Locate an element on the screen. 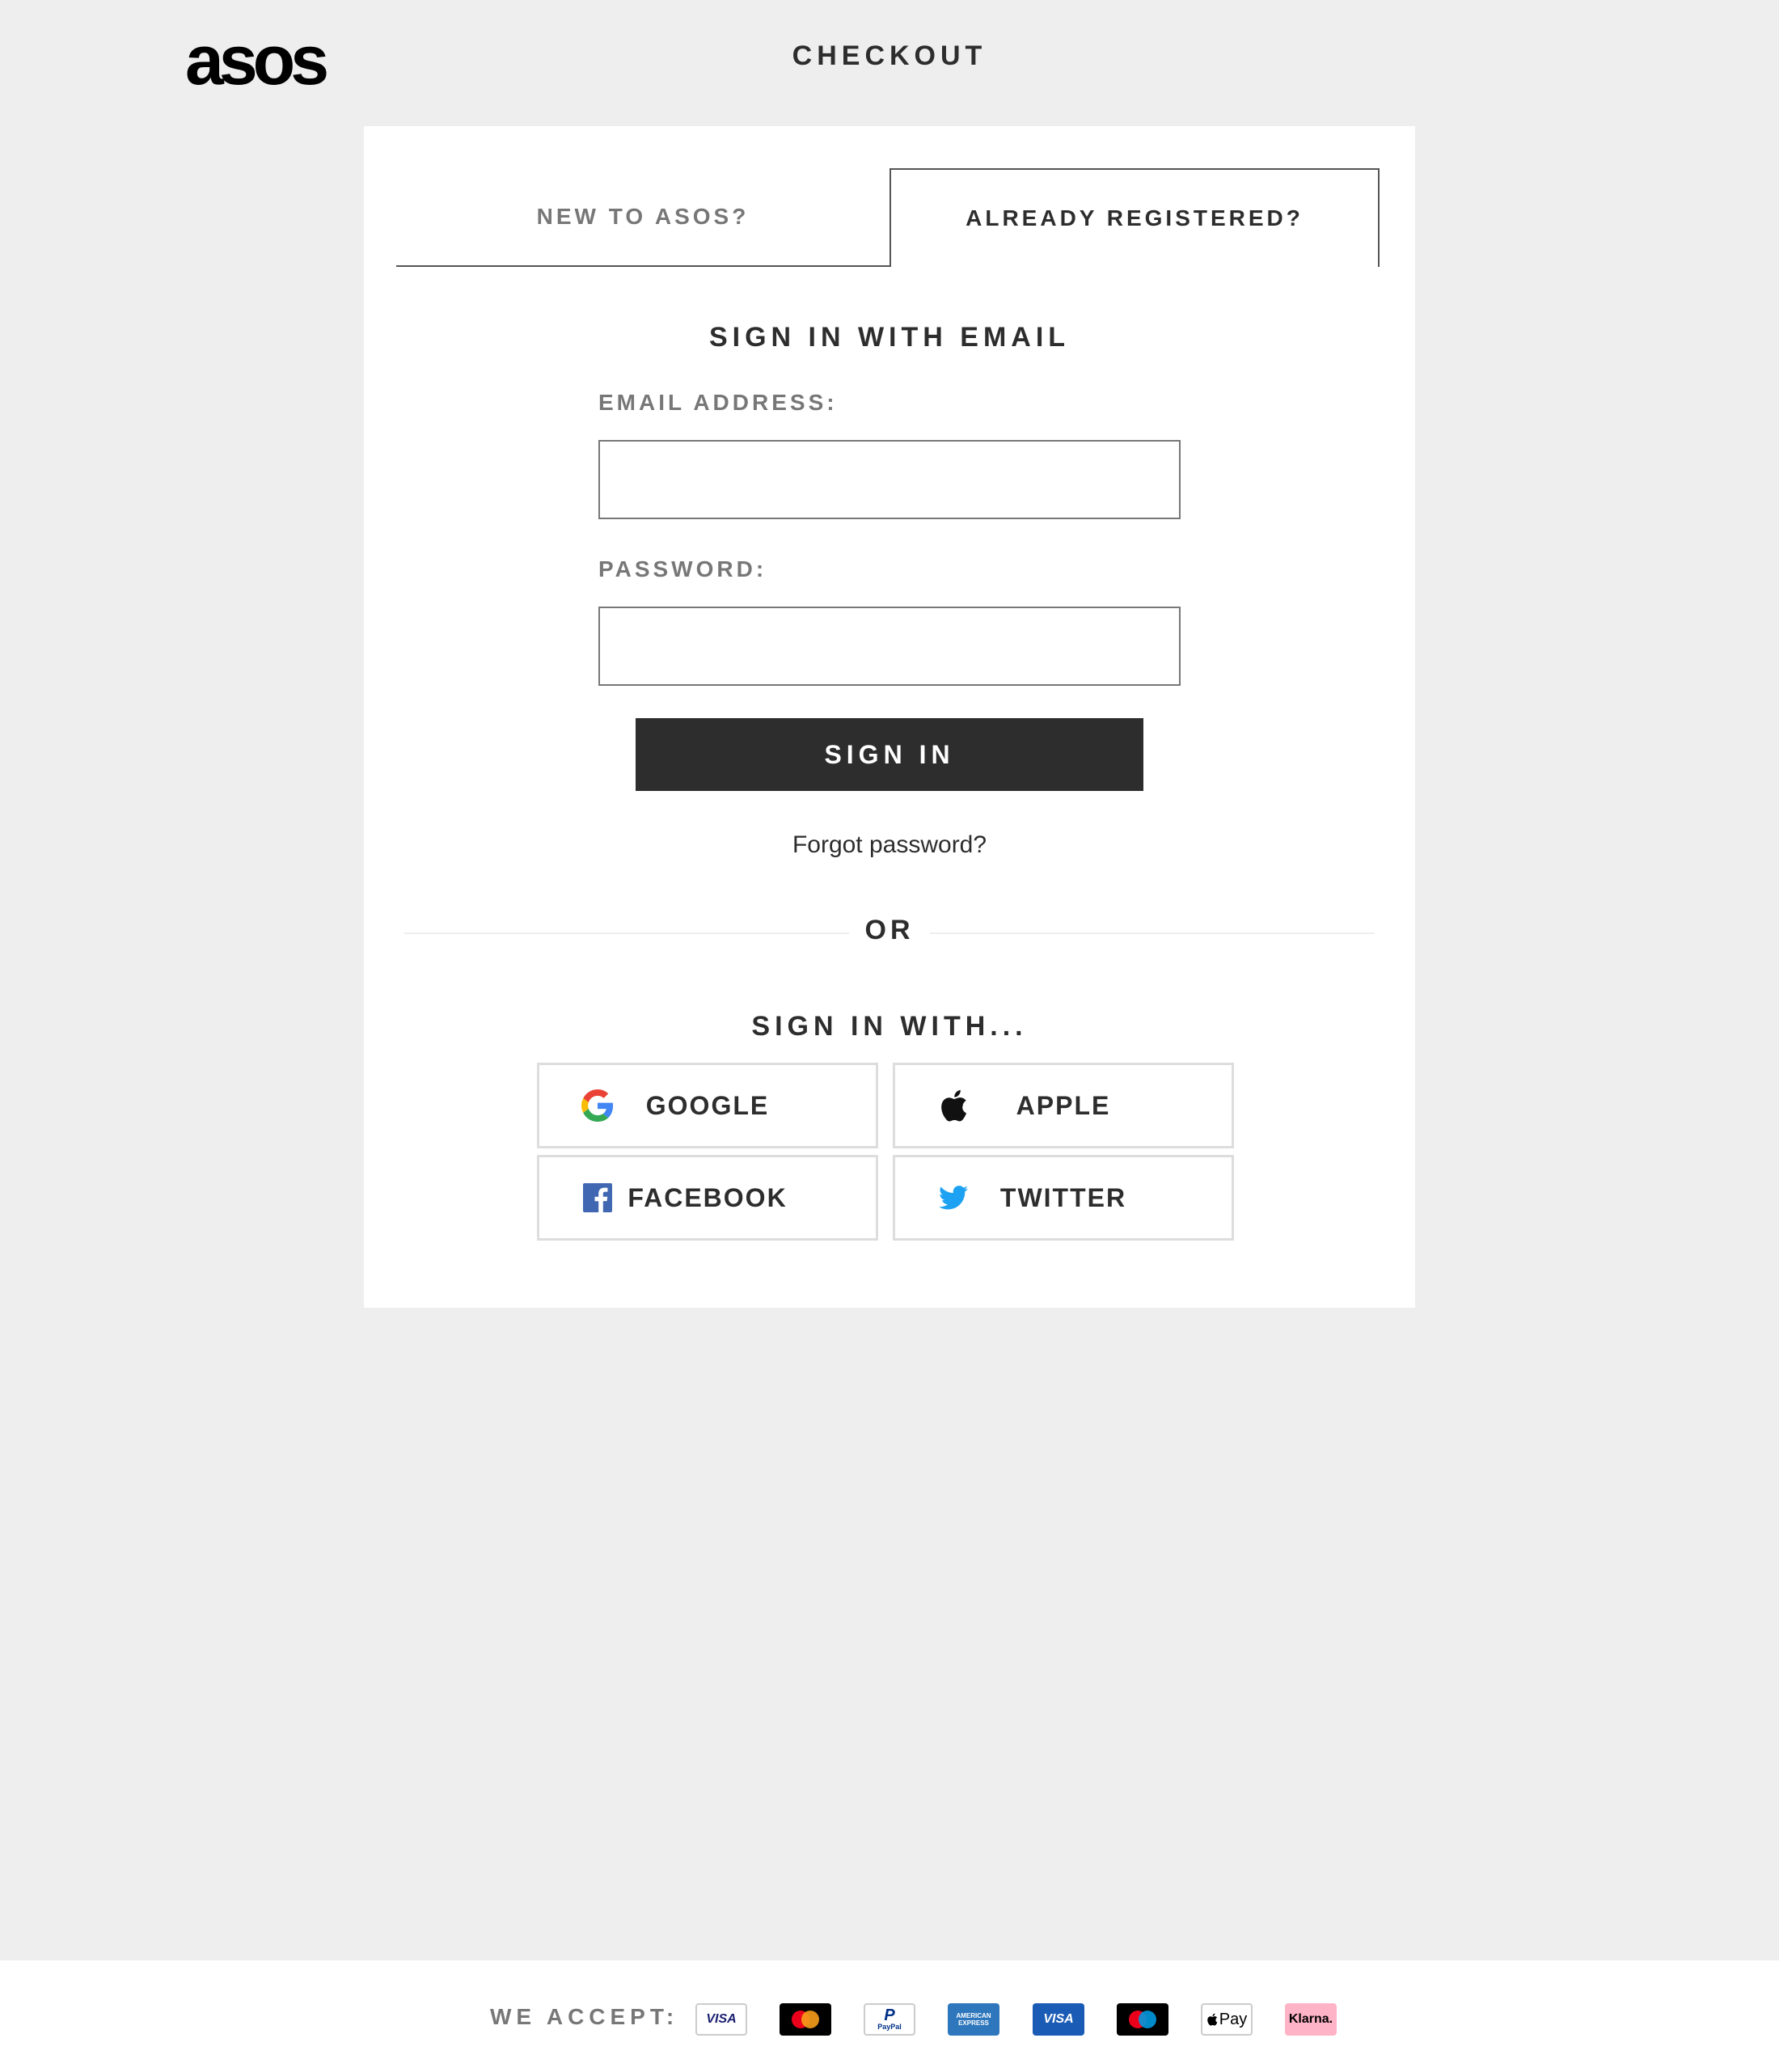 This screenshot has width=1779, height=2072. apple-pay-label: Pay is located at coordinates (1233, 2019).